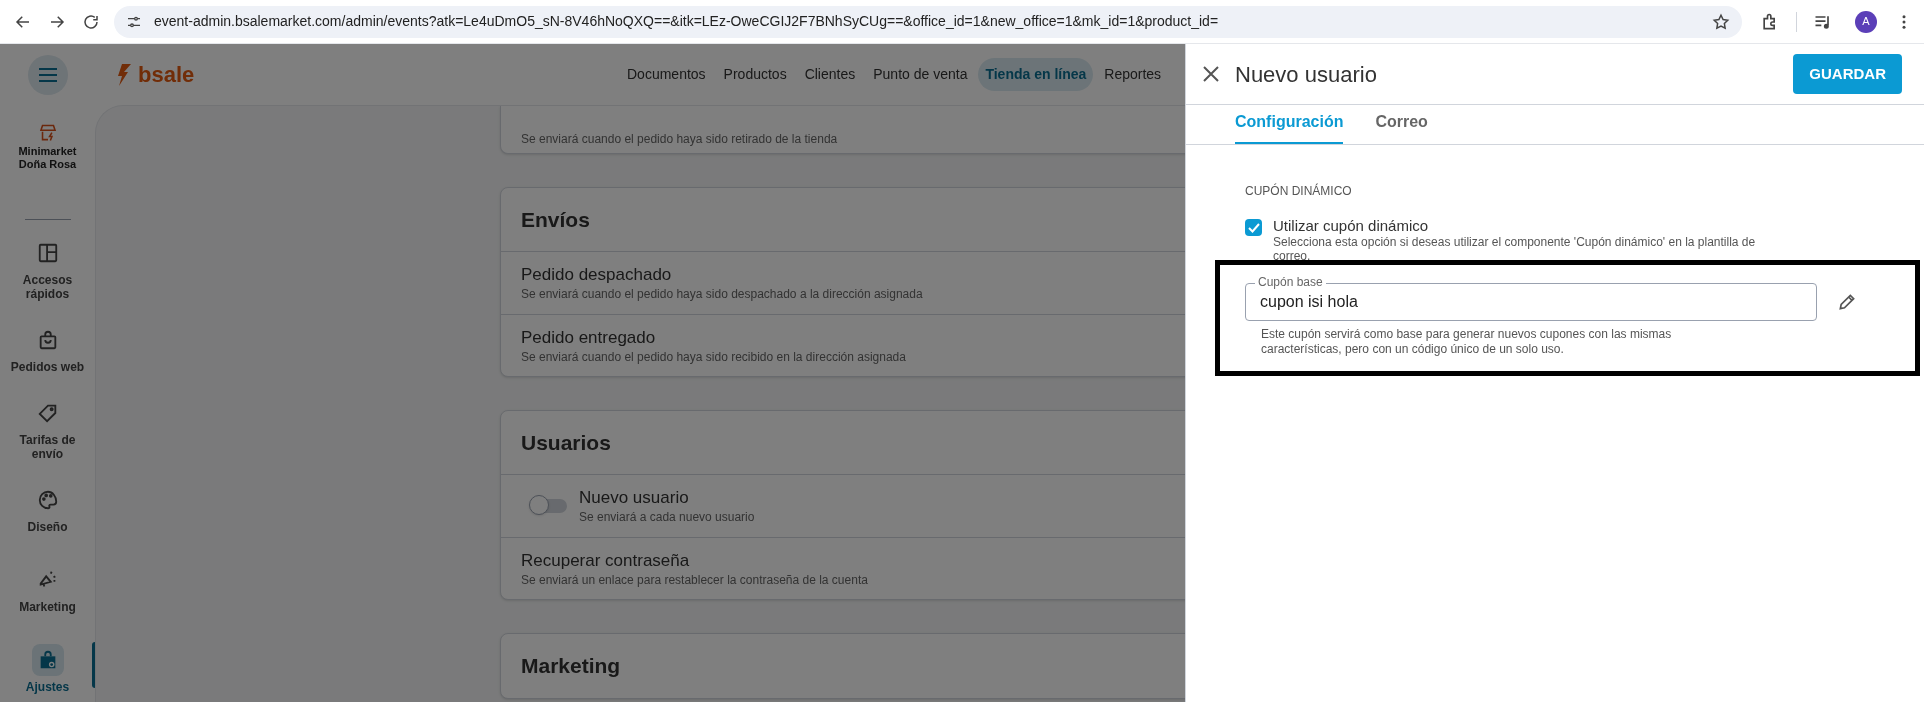 Image resolution: width=1924 pixels, height=702 pixels. I want to click on sidebar-item: Ajustes, so click(47, 669).